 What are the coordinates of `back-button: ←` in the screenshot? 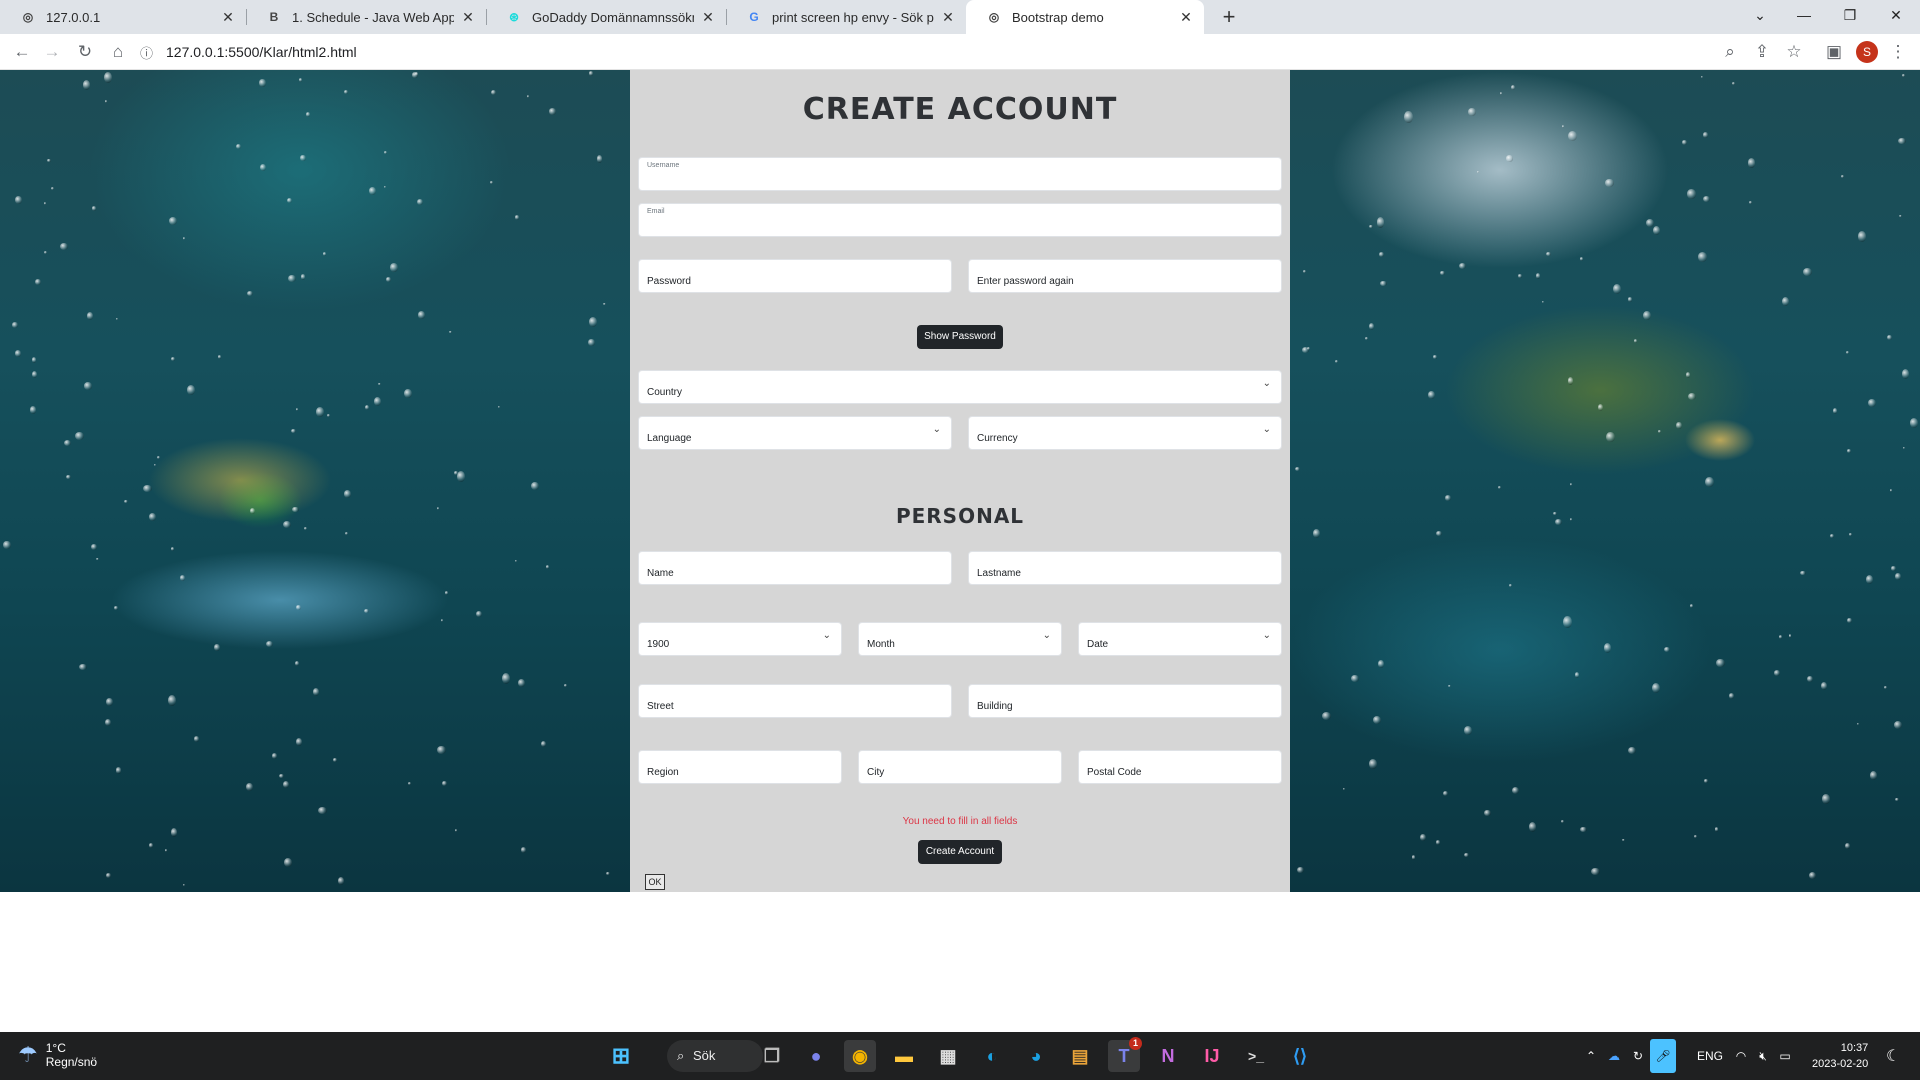 It's located at (22, 52).